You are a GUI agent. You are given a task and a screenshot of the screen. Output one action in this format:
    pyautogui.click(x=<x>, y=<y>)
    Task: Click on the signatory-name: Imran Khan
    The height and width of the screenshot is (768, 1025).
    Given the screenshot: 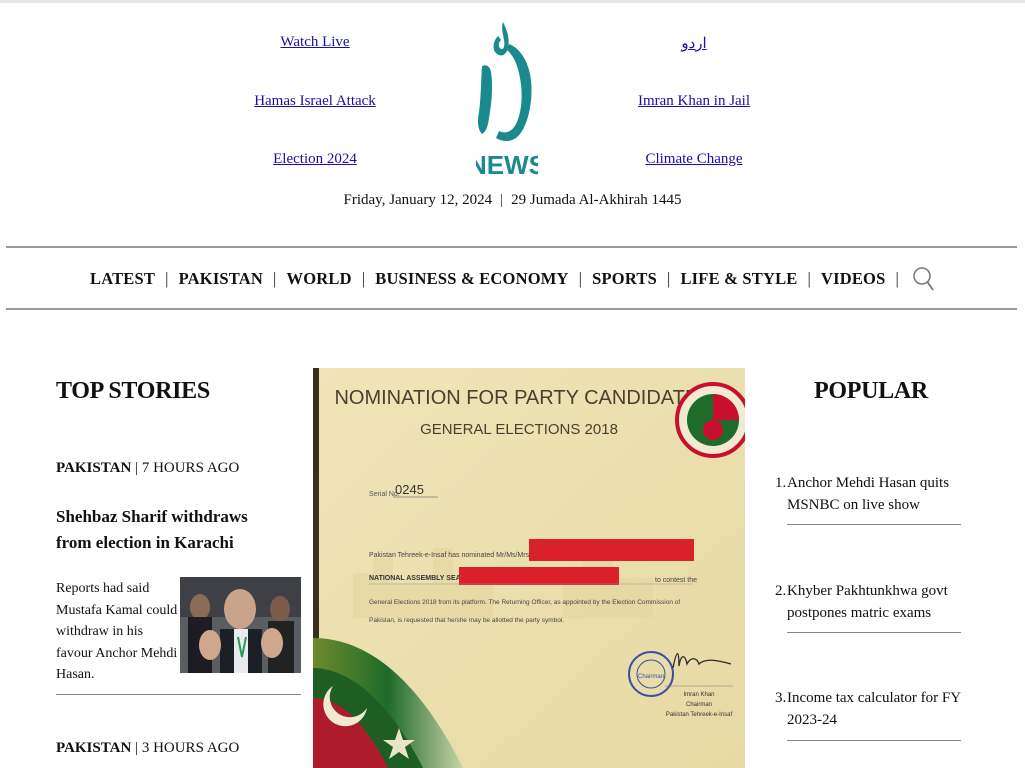 What is the action you would take?
    pyautogui.click(x=698, y=695)
    